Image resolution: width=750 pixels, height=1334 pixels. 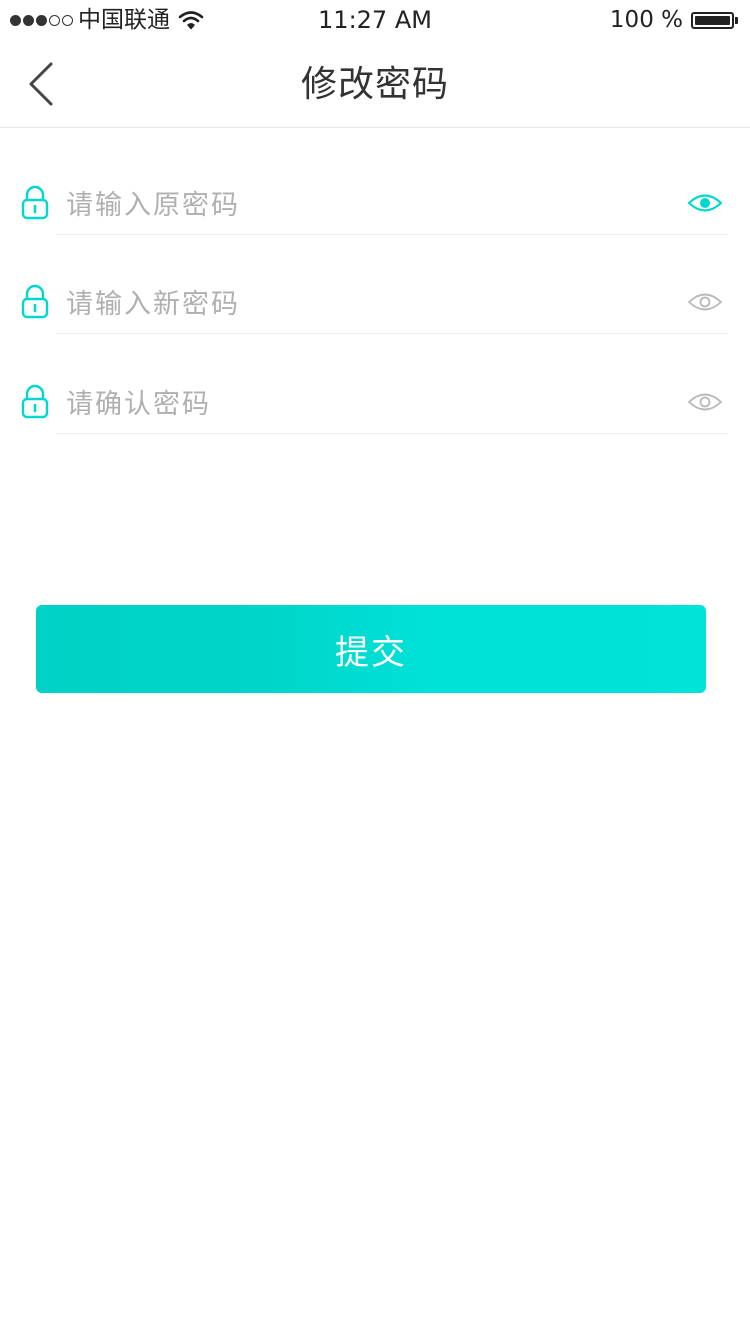 I want to click on confirm-password-input, so click(x=366, y=404).